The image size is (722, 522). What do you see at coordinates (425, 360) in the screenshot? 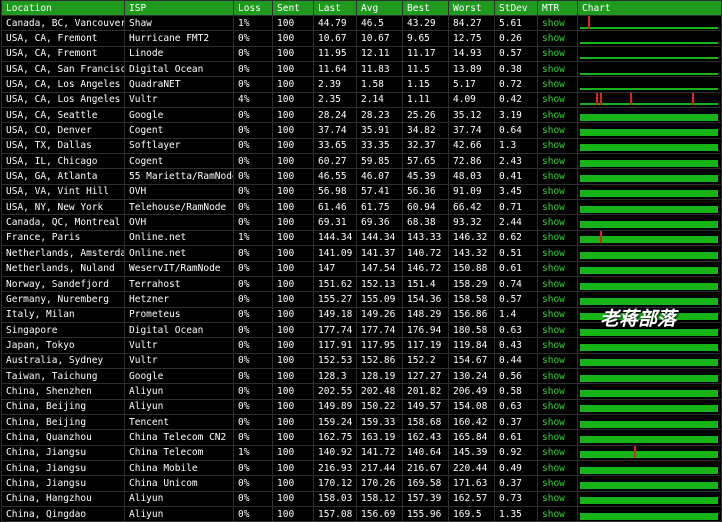
I see `best-cell: 152.2` at bounding box center [425, 360].